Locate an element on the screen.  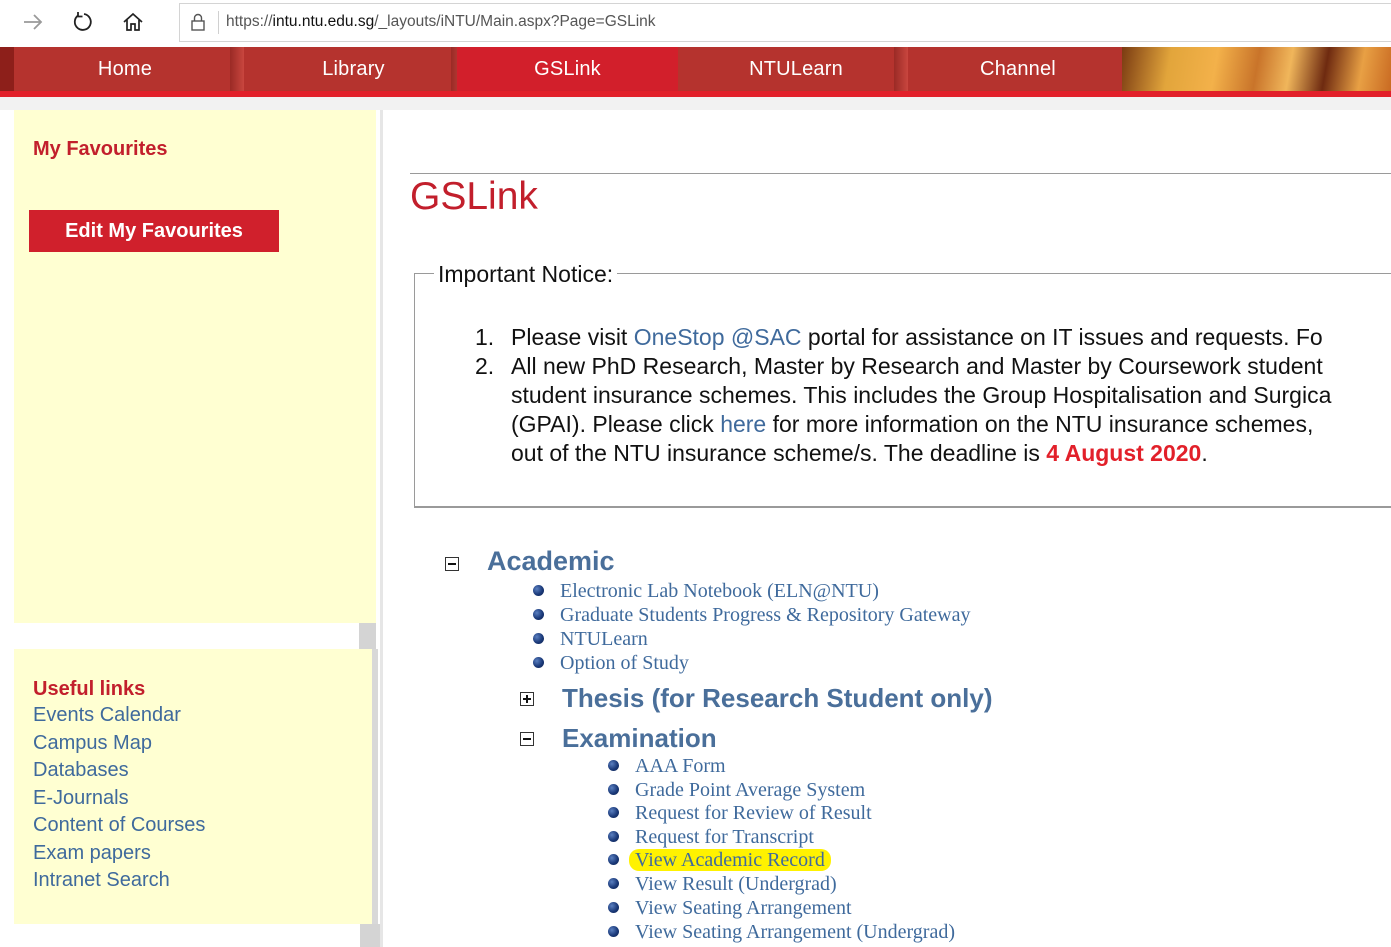
link-view-academic-record: View Academic Record is located at coordinates (730, 860).